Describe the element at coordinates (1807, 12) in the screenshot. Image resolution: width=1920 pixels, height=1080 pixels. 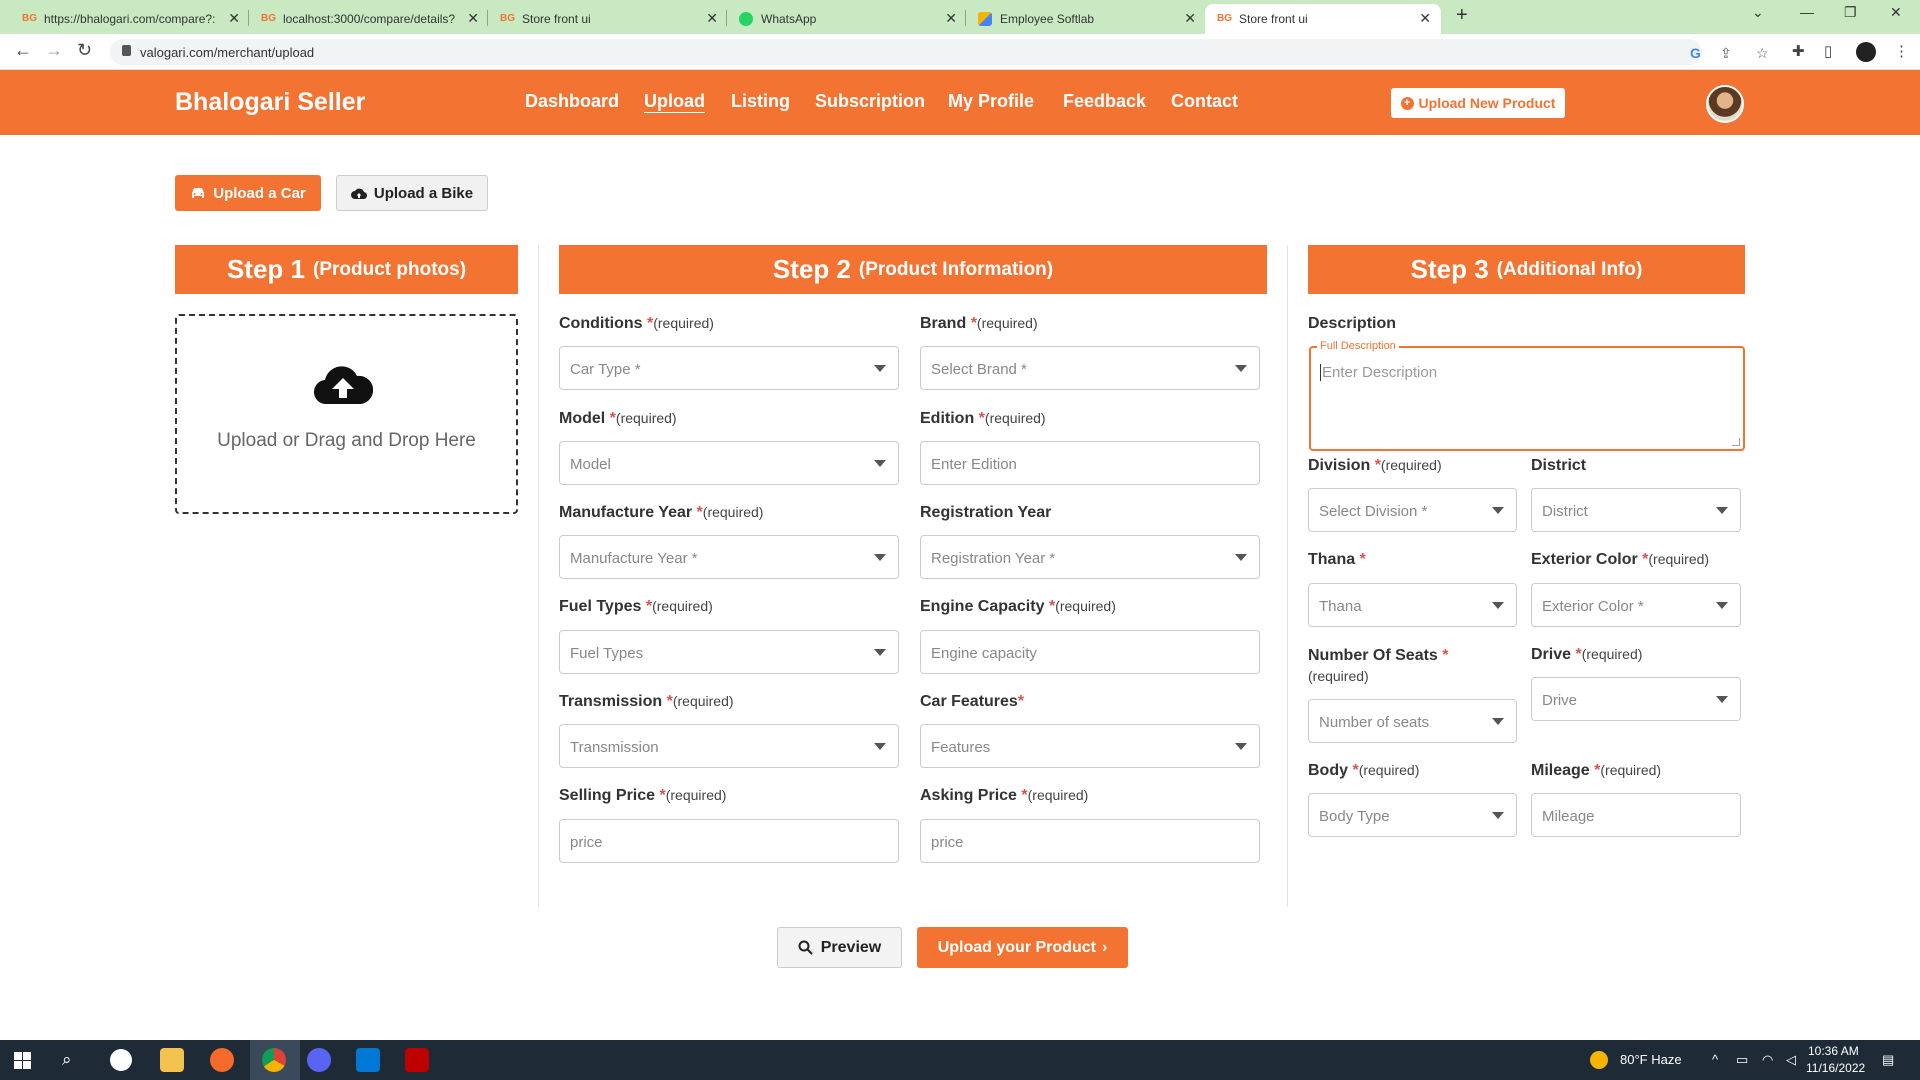
I see `minimize-icon: —` at that location.